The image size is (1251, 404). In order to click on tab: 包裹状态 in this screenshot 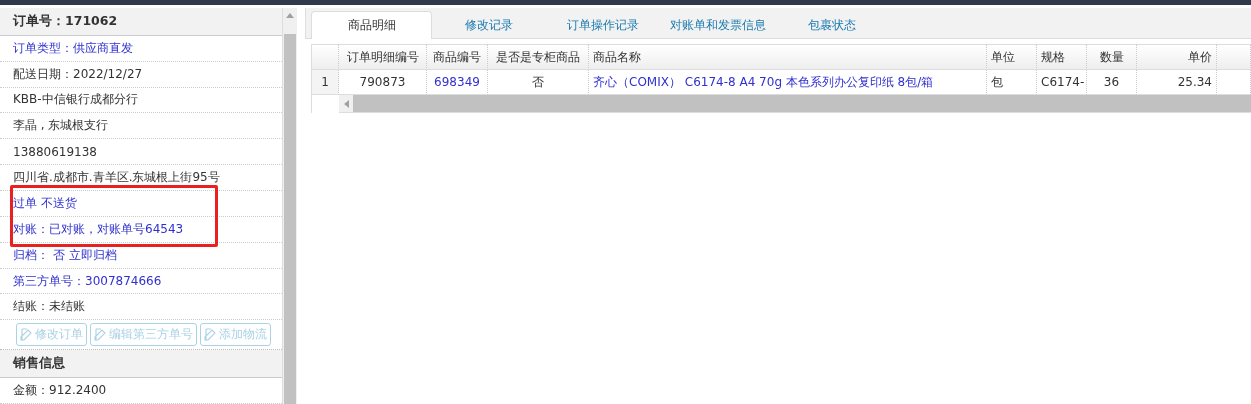, I will do `click(832, 25)`.